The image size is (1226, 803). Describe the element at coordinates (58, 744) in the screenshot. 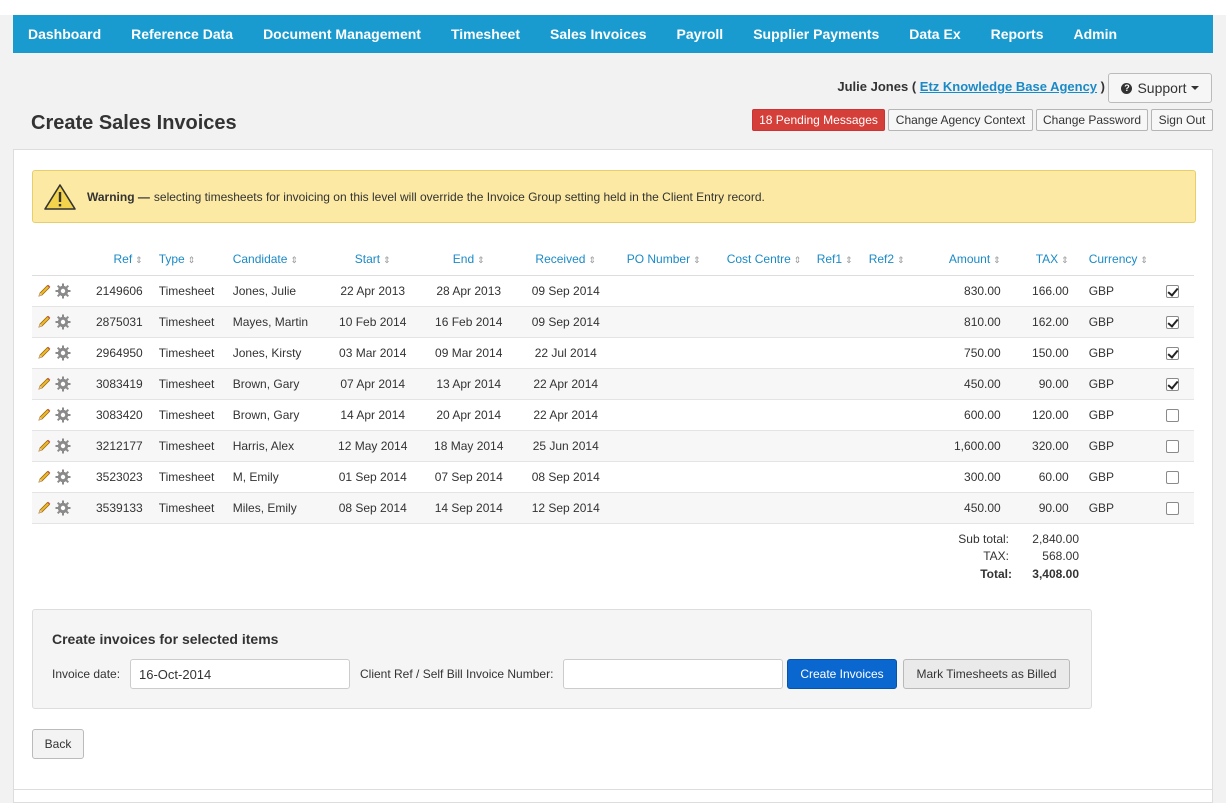

I see `back-button: Back` at that location.